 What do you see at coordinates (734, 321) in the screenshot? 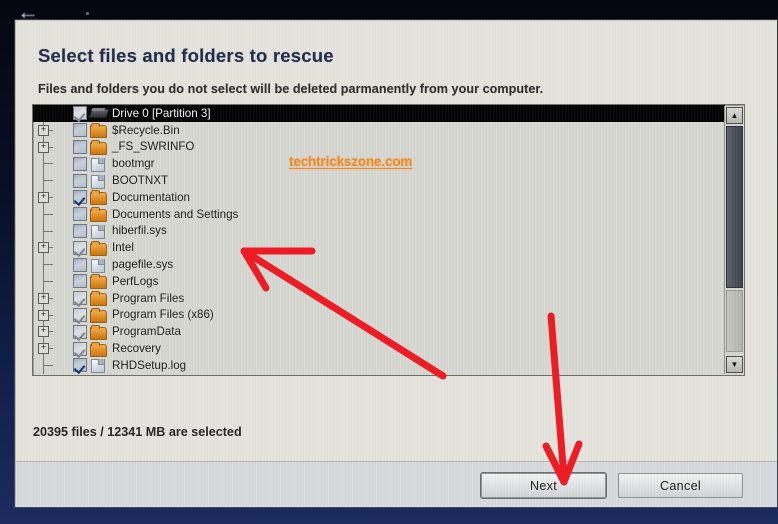
I see `scrollbar-track` at bounding box center [734, 321].